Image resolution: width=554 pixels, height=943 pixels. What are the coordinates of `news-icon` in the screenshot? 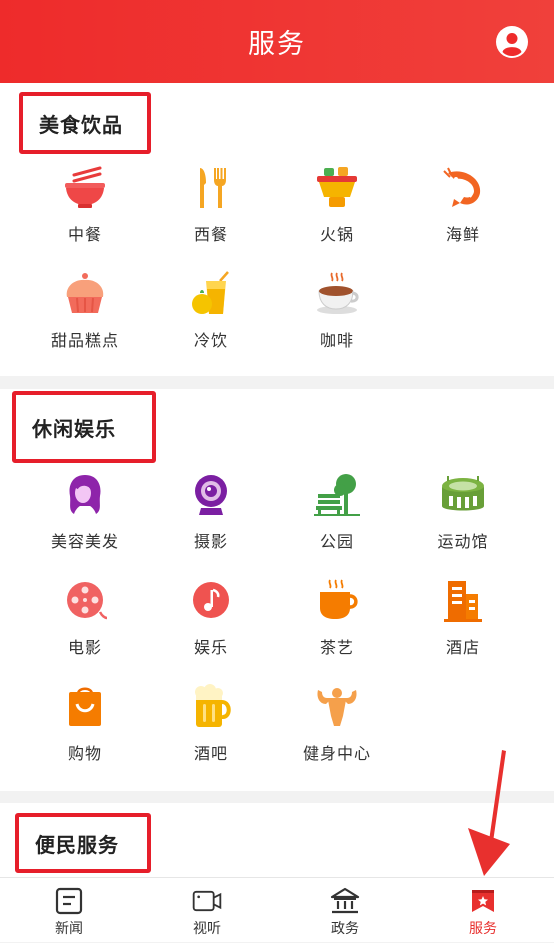 It's located at (69, 901).